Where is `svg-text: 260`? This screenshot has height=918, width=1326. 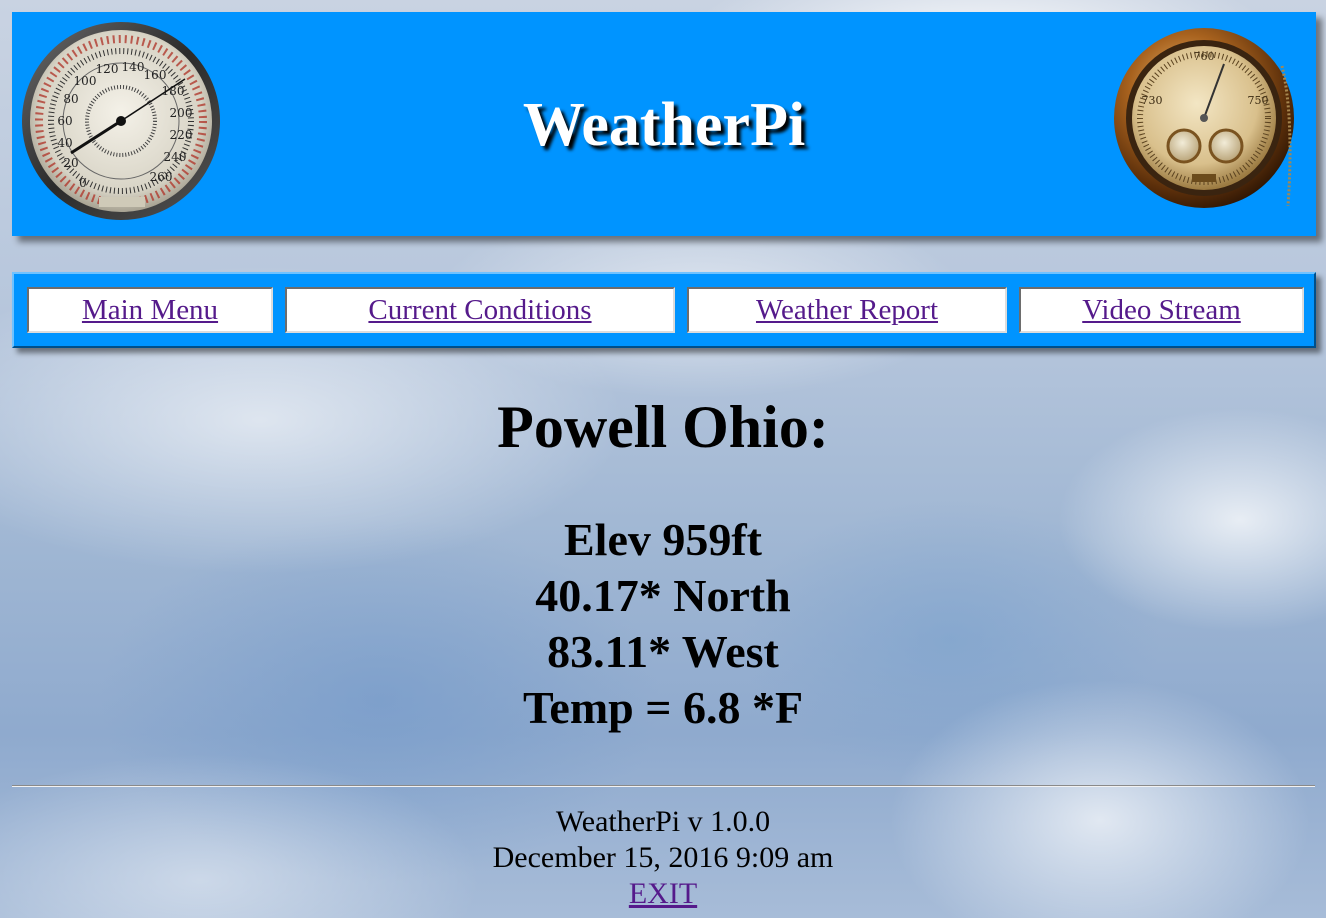
svg-text: 260 is located at coordinates (161, 177).